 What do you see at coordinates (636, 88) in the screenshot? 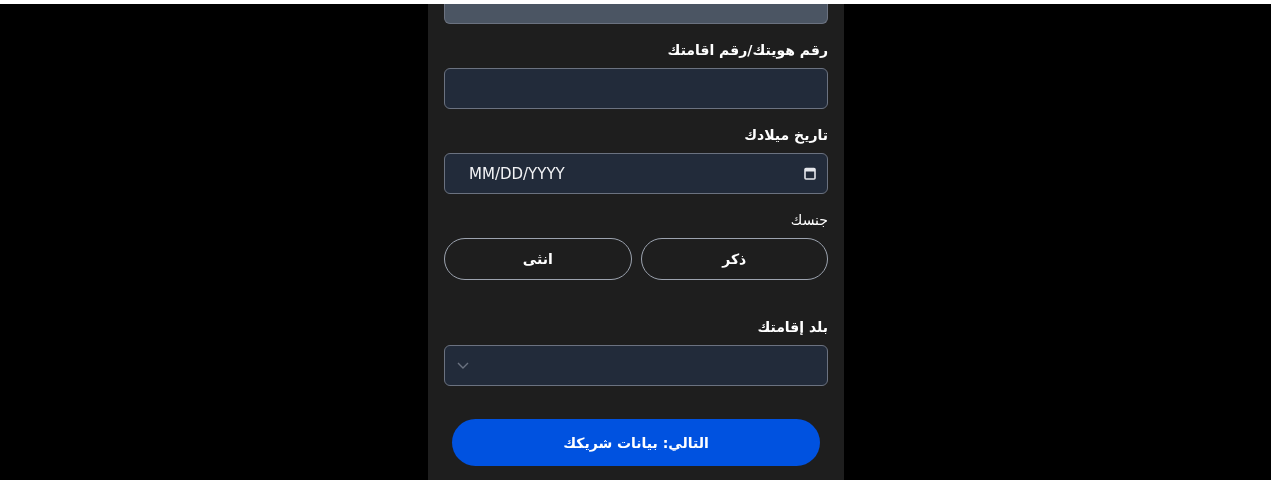
I see `input-field` at bounding box center [636, 88].